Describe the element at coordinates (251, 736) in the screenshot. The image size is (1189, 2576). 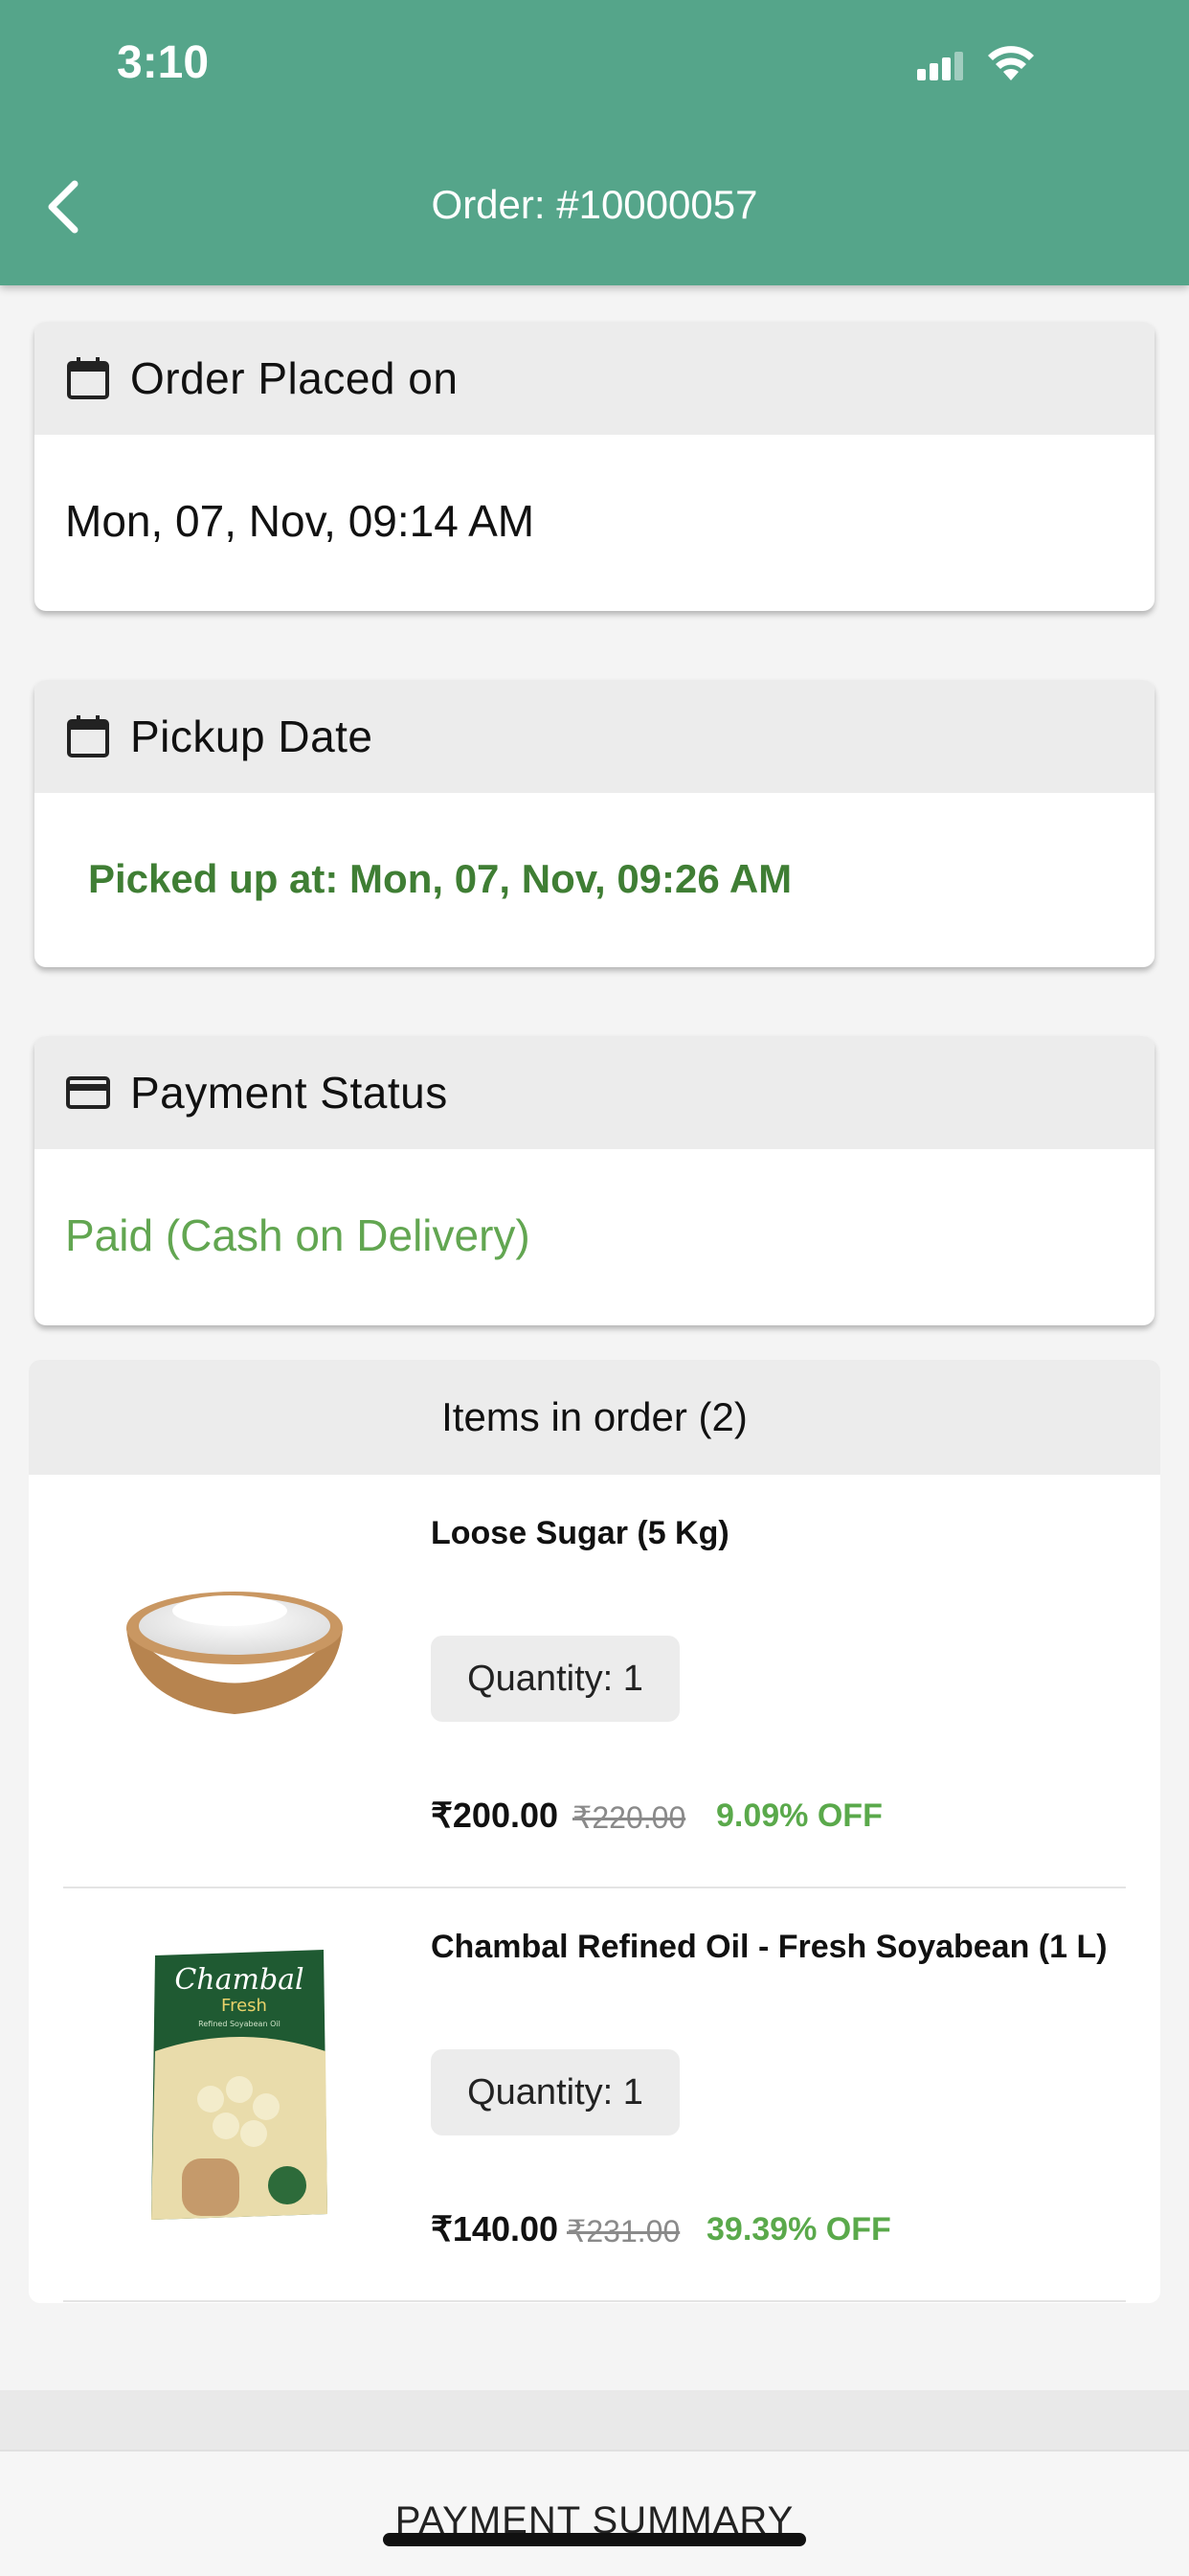
I see `pickup-date-label: Pickup Date` at that location.